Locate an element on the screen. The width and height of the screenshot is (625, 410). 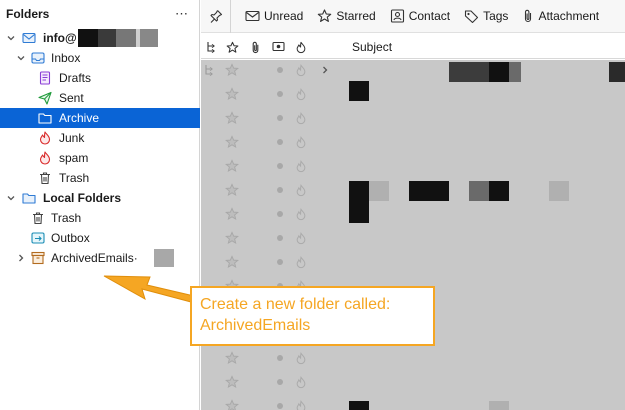
star-column-icon is located at coordinates (232, 47).